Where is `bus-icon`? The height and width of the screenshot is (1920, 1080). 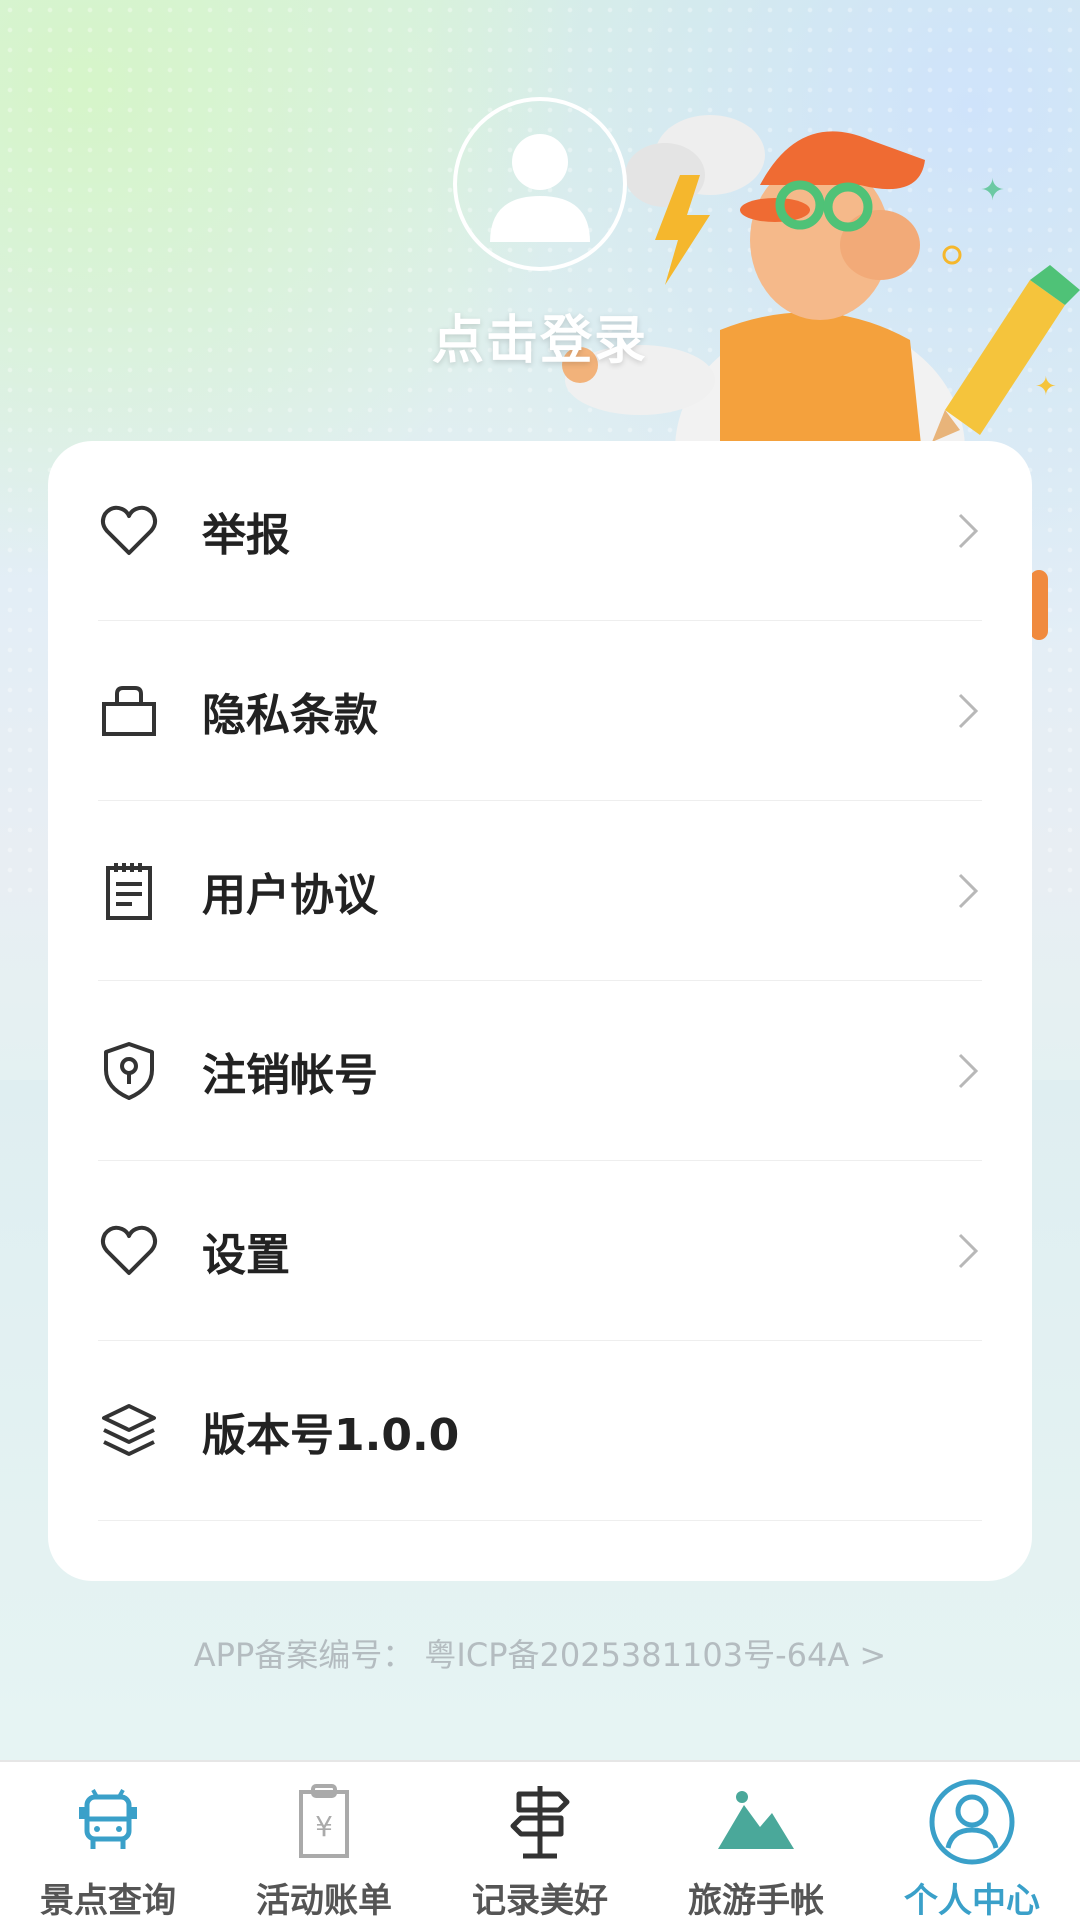
bus-icon is located at coordinates (108, 1821).